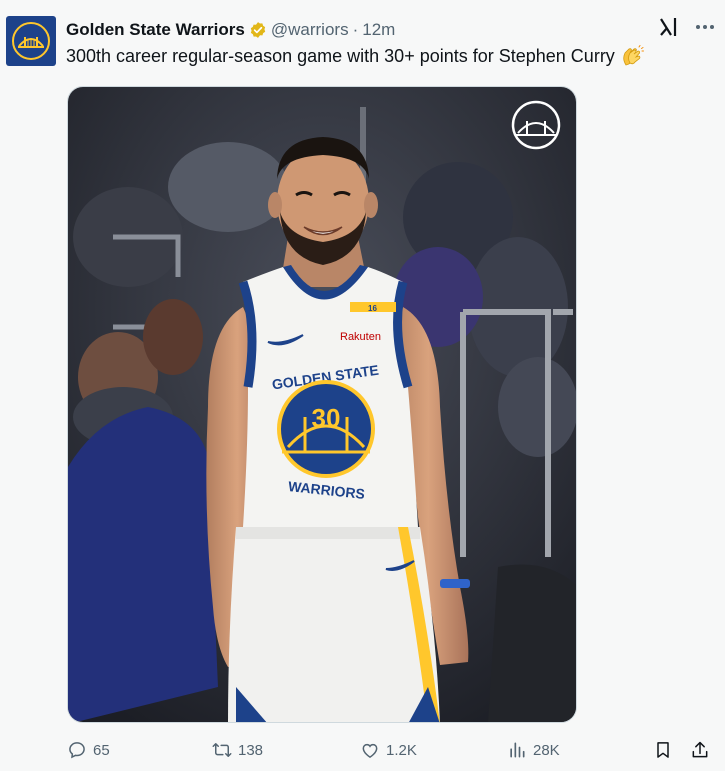  Describe the element at coordinates (258, 30) in the screenshot. I see `verified-badge-icon` at that location.